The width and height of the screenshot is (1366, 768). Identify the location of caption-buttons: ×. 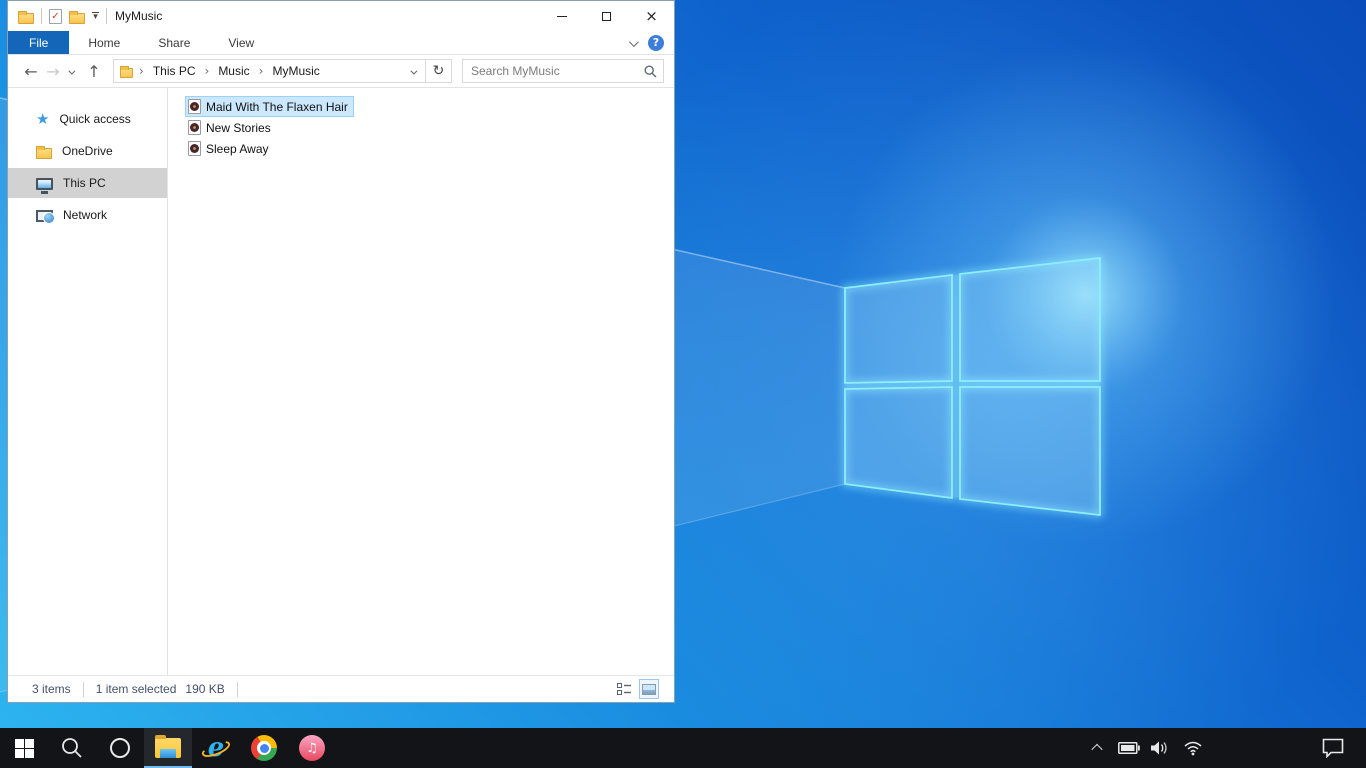
(606, 16).